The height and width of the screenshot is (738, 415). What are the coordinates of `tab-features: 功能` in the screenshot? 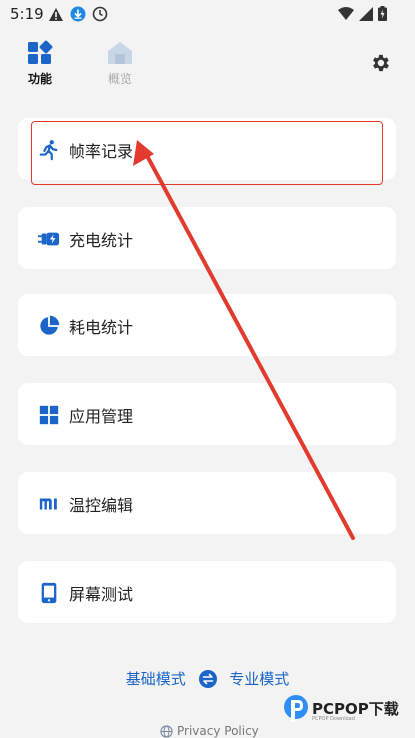 It's located at (40, 66).